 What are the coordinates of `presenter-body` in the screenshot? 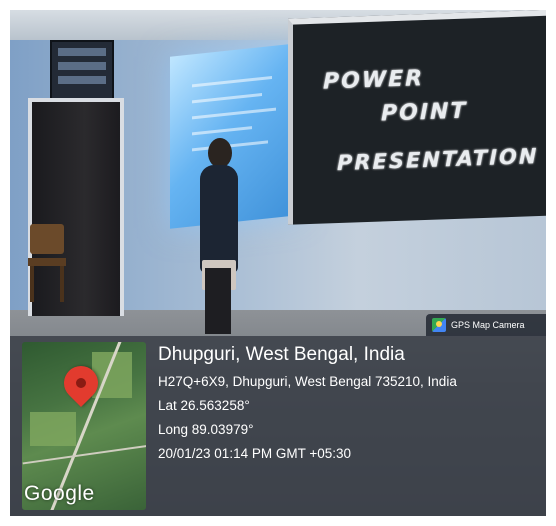 It's located at (219, 219).